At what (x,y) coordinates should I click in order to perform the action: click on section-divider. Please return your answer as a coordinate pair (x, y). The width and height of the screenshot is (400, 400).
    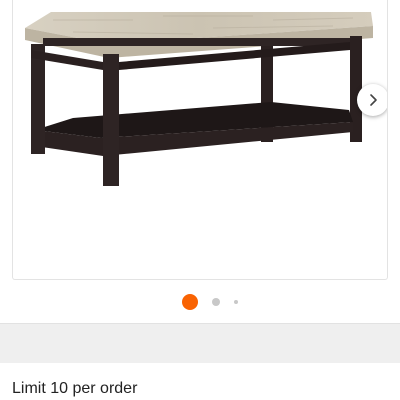
    Looking at the image, I should click on (200, 343).